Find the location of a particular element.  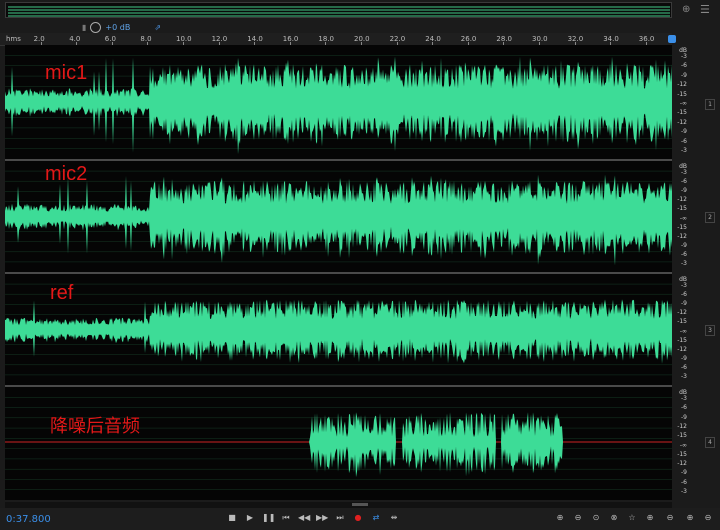

overview-waveform-graphic is located at coordinates (339, 11).